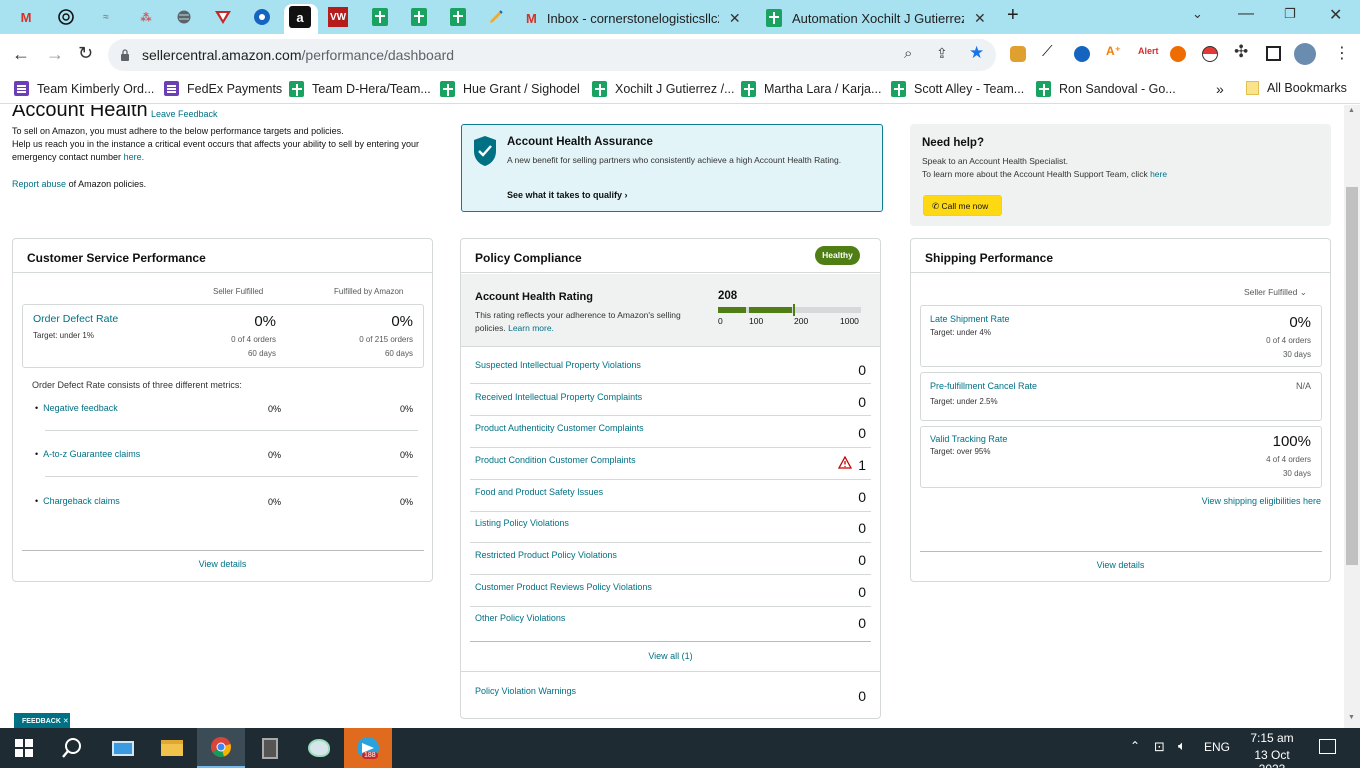 The width and height of the screenshot is (1360, 776). Describe the element at coordinates (1047, 51) in the screenshot. I see `extension-icon: ⟋` at that location.